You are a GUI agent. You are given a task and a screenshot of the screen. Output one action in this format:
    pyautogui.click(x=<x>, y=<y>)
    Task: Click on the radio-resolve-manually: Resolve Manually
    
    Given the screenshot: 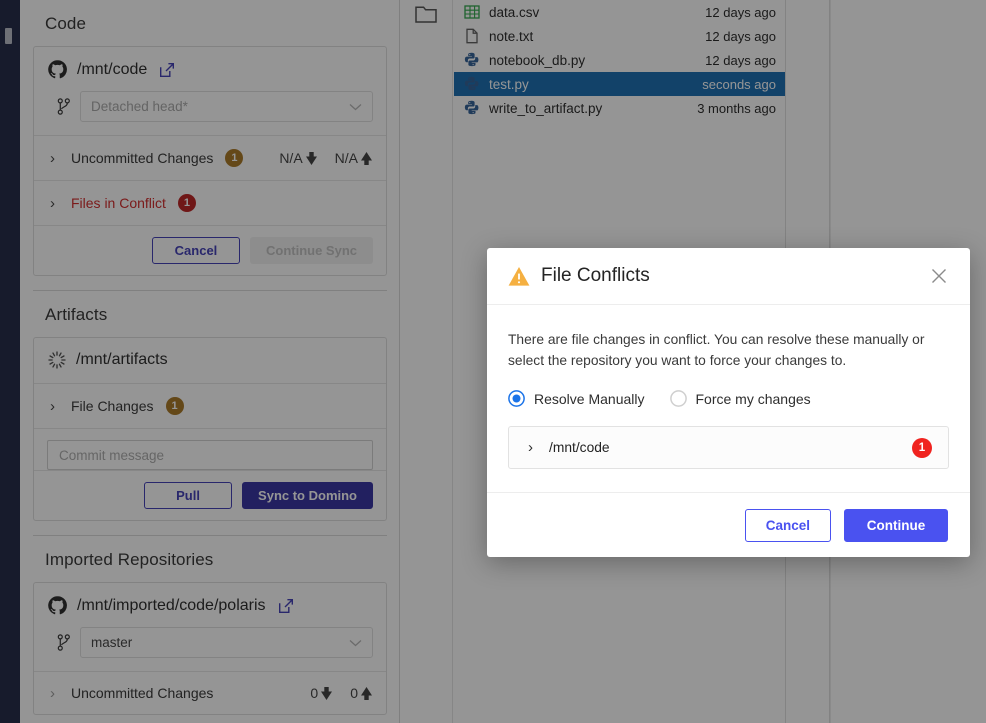 What is the action you would take?
    pyautogui.click(x=576, y=398)
    